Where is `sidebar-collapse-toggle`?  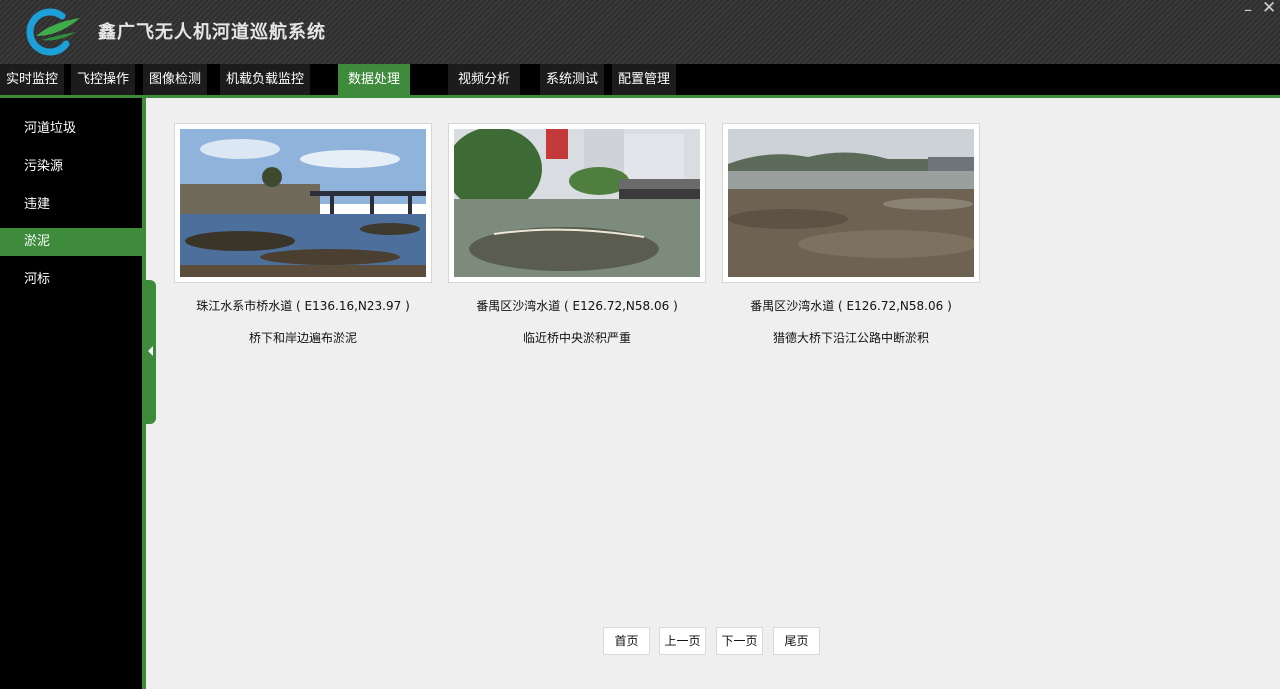
sidebar-collapse-toggle is located at coordinates (150, 352).